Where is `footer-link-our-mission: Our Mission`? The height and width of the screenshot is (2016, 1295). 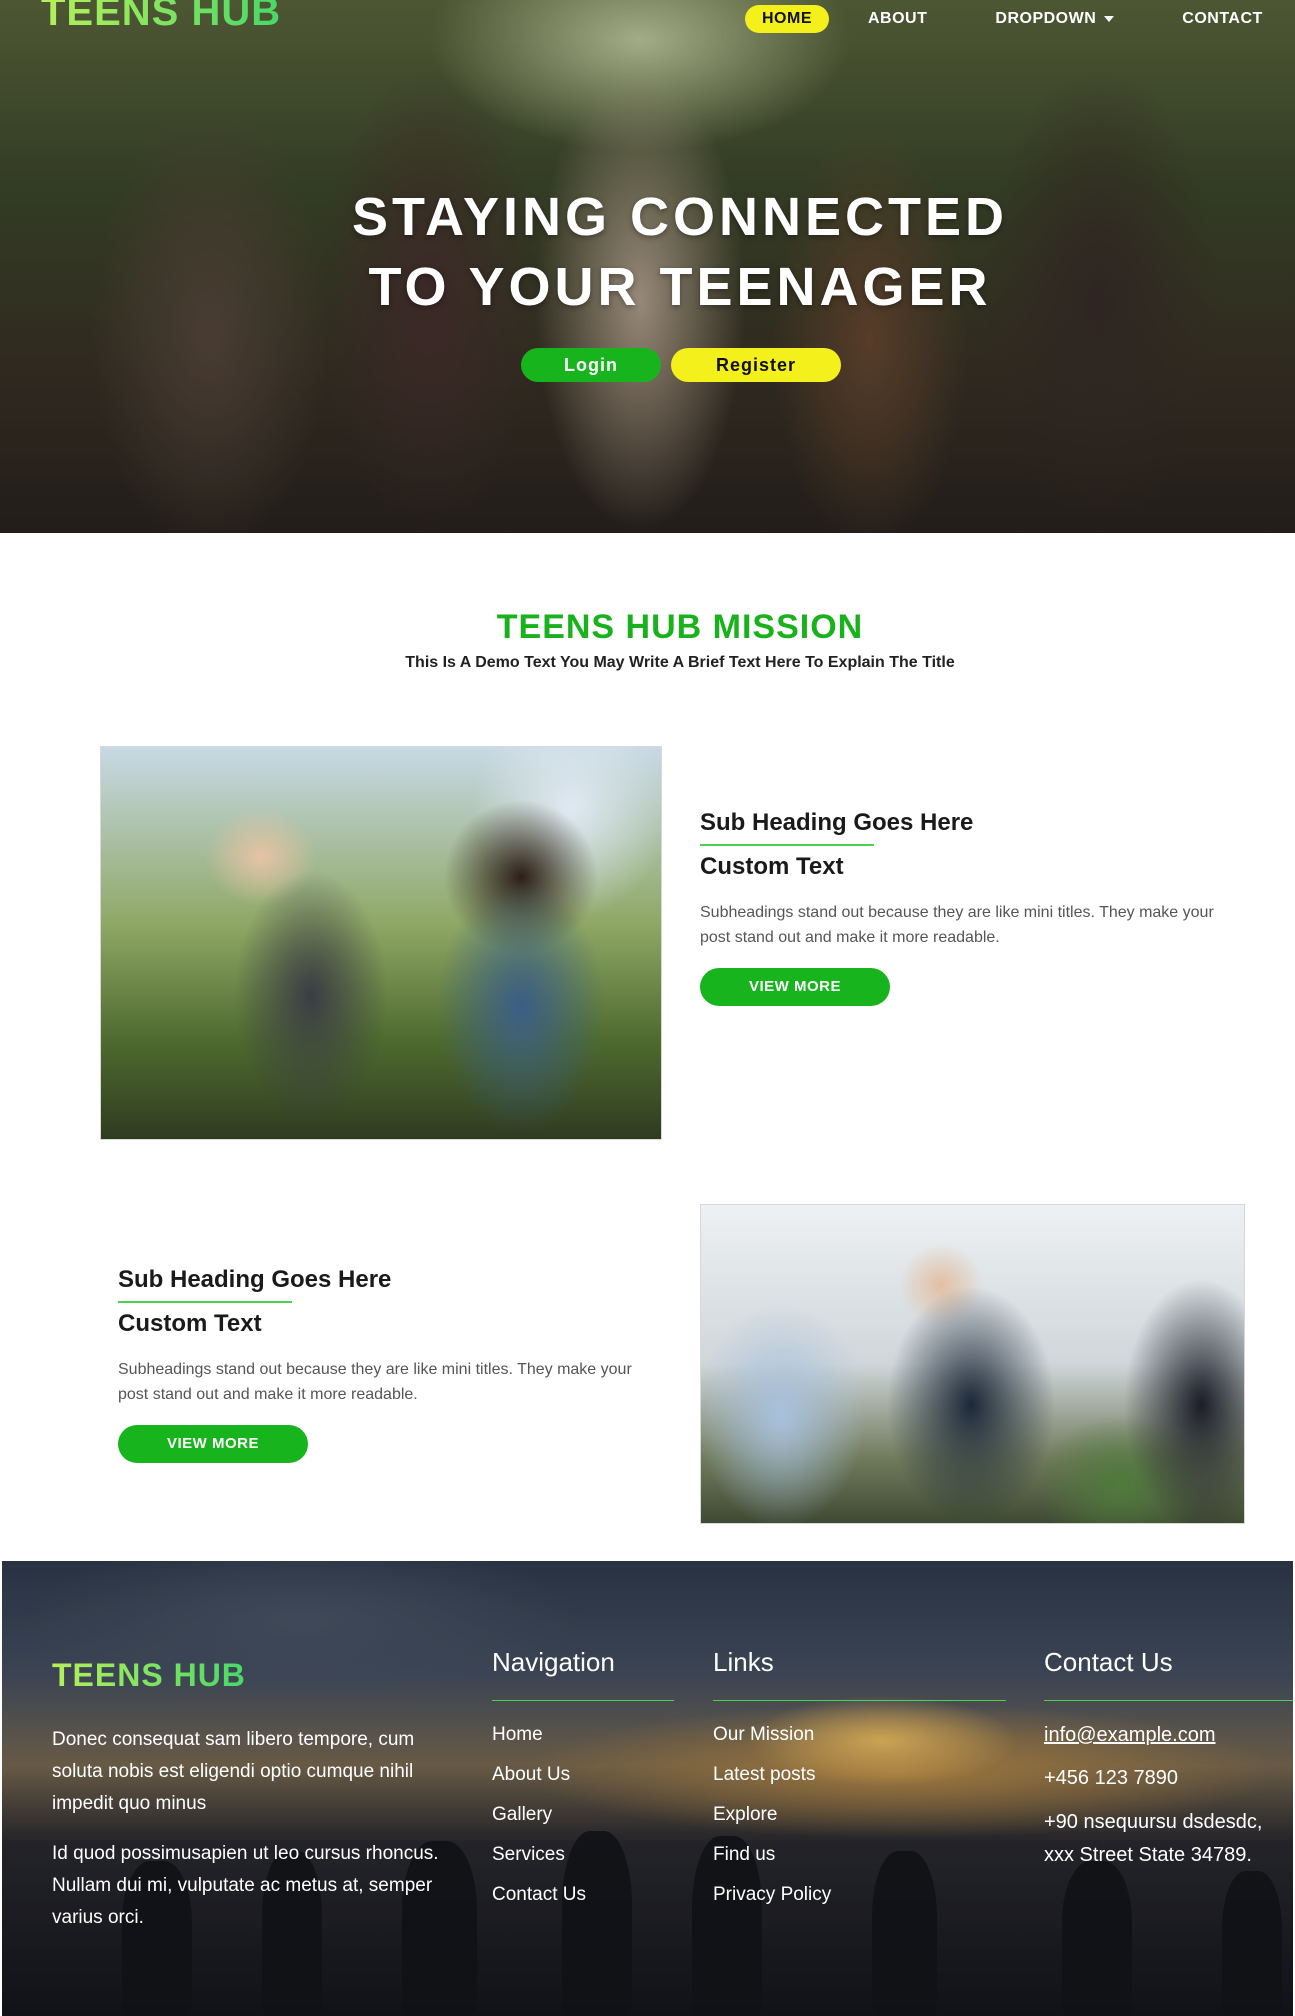
footer-link-our-mission: Our Mission is located at coordinates (772, 1735).